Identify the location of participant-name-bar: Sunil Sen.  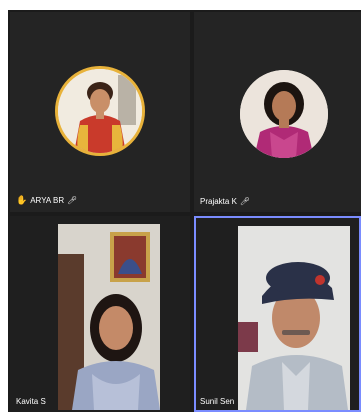
(217, 401).